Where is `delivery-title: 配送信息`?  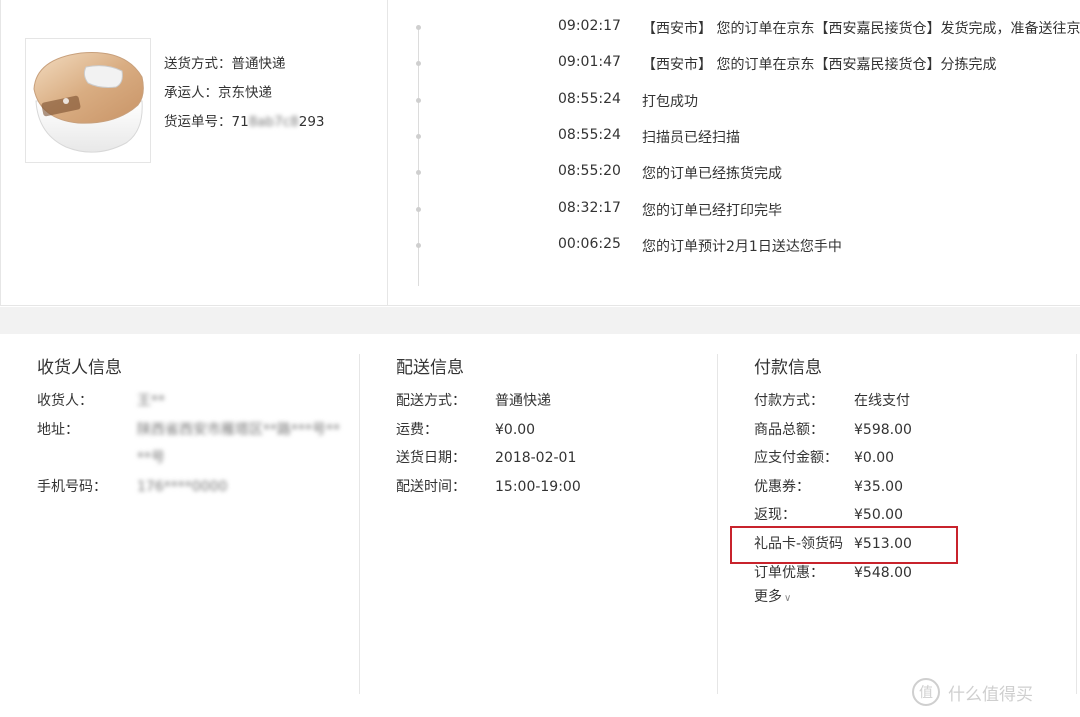
delivery-title: 配送信息 is located at coordinates (430, 368).